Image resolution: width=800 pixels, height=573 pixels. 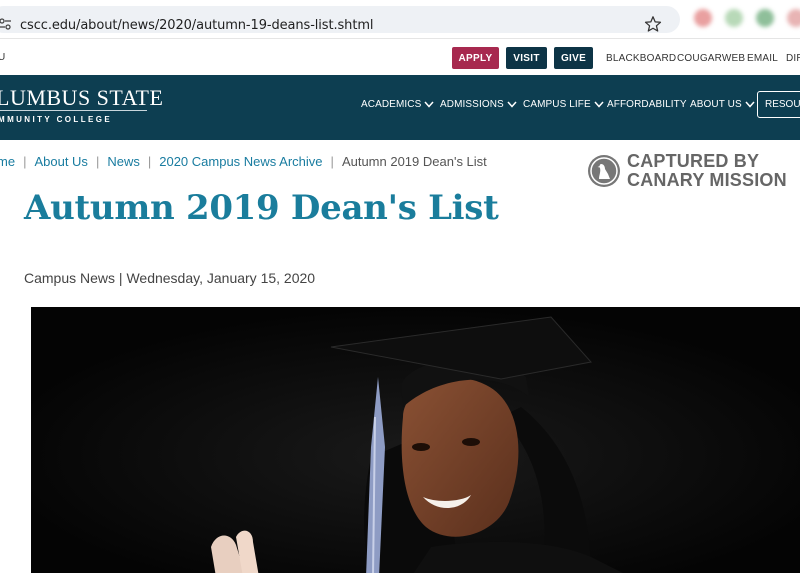 I want to click on logo-wordmark: LUMBUS STATE, so click(x=82, y=97).